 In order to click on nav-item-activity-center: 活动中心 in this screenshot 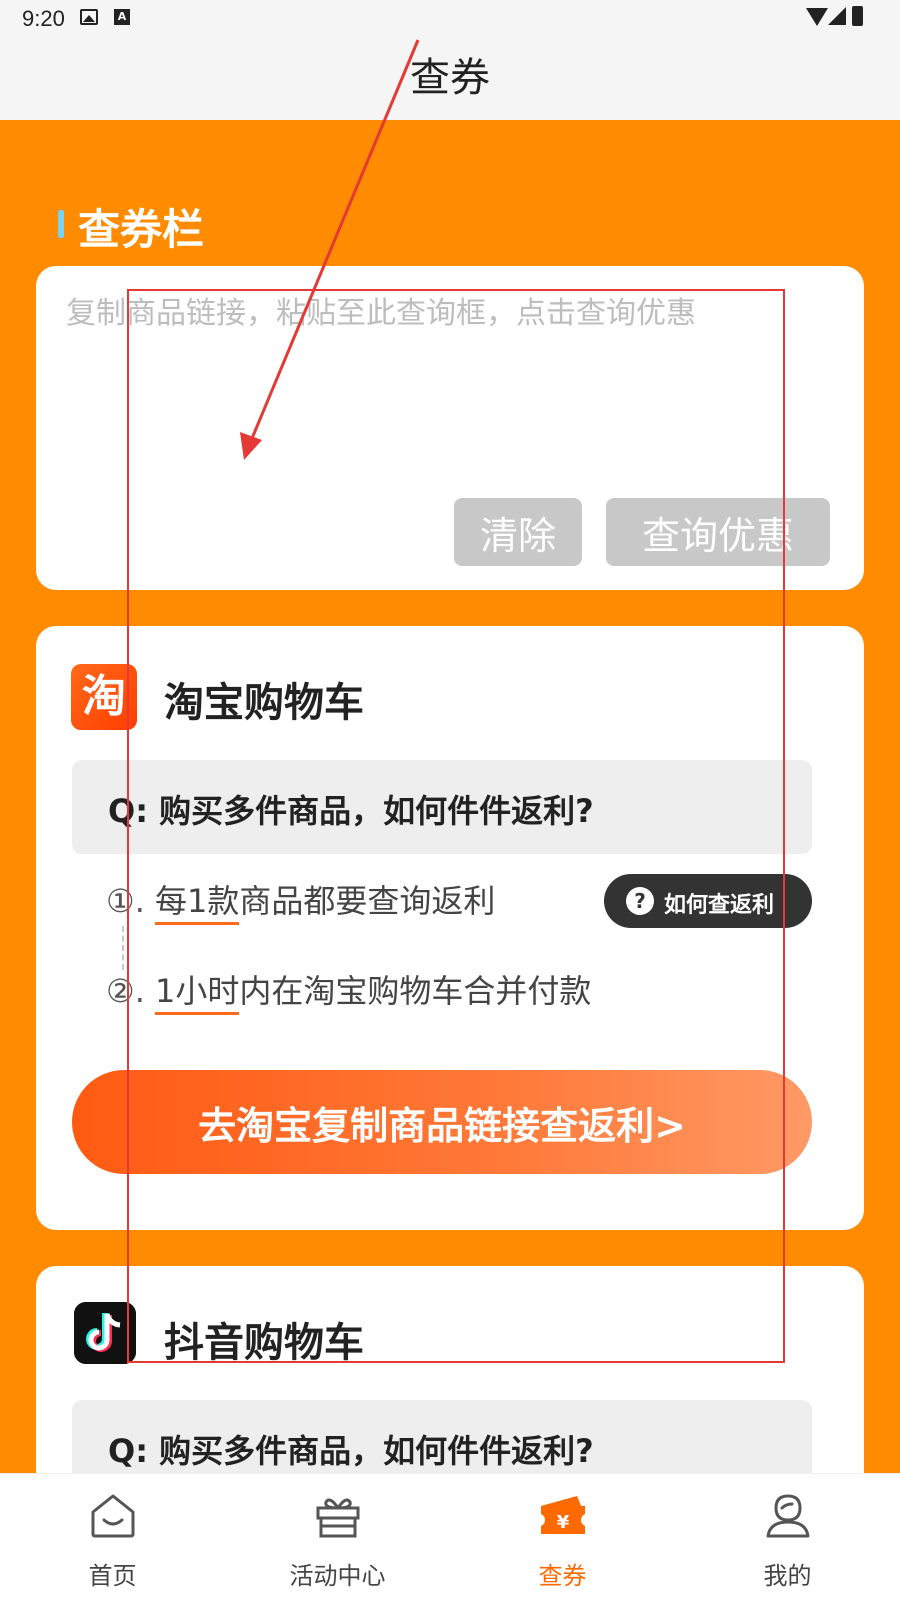, I will do `click(337, 1537)`.